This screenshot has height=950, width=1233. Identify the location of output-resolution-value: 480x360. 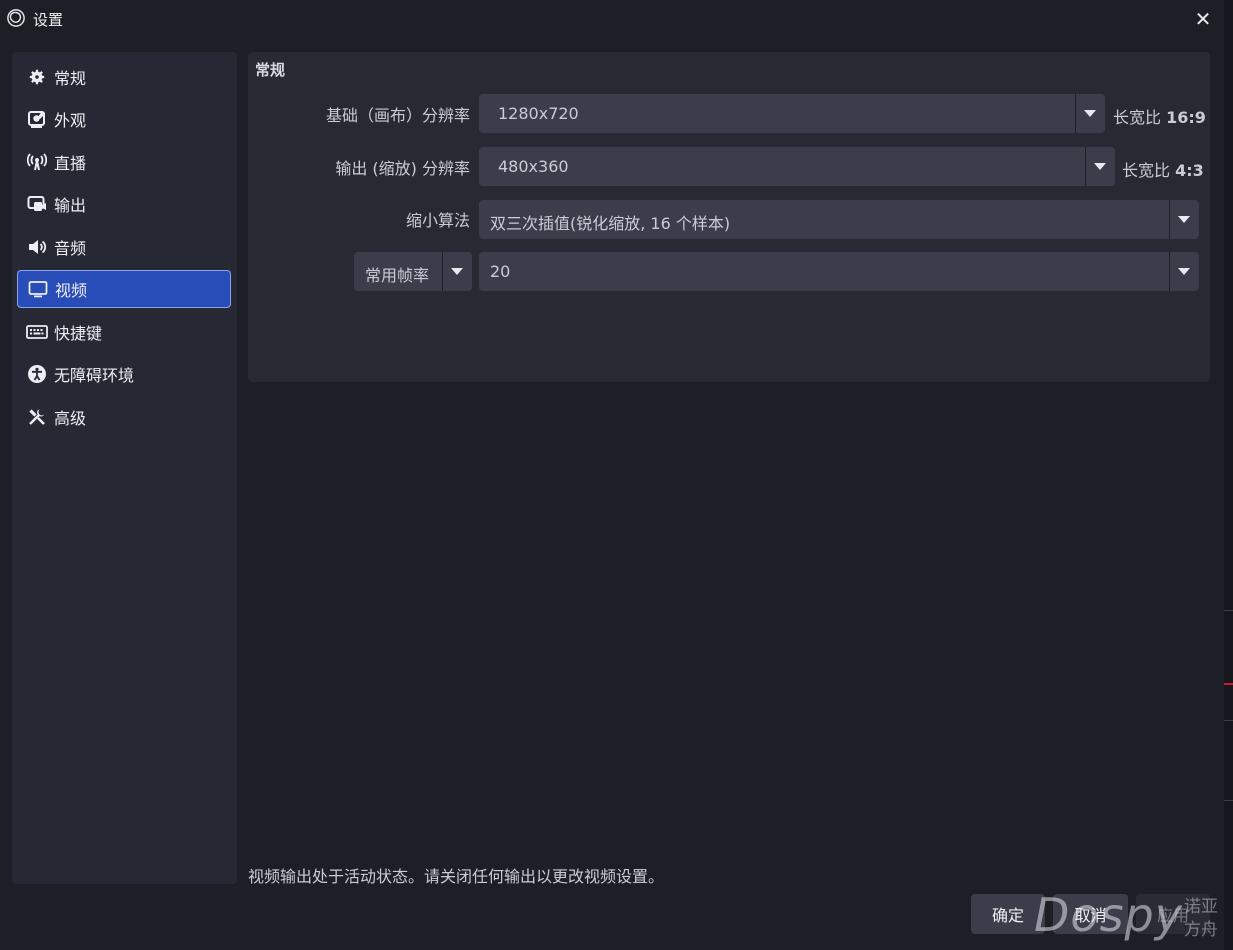
(533, 166).